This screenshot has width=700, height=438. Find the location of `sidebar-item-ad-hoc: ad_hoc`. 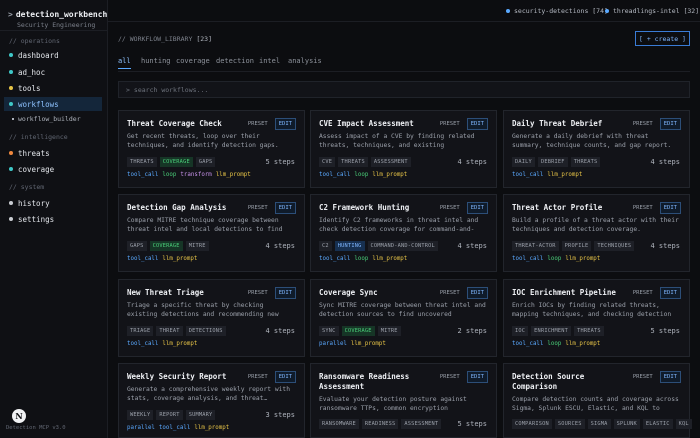

sidebar-item-ad-hoc: ad_hoc is located at coordinates (53, 72).